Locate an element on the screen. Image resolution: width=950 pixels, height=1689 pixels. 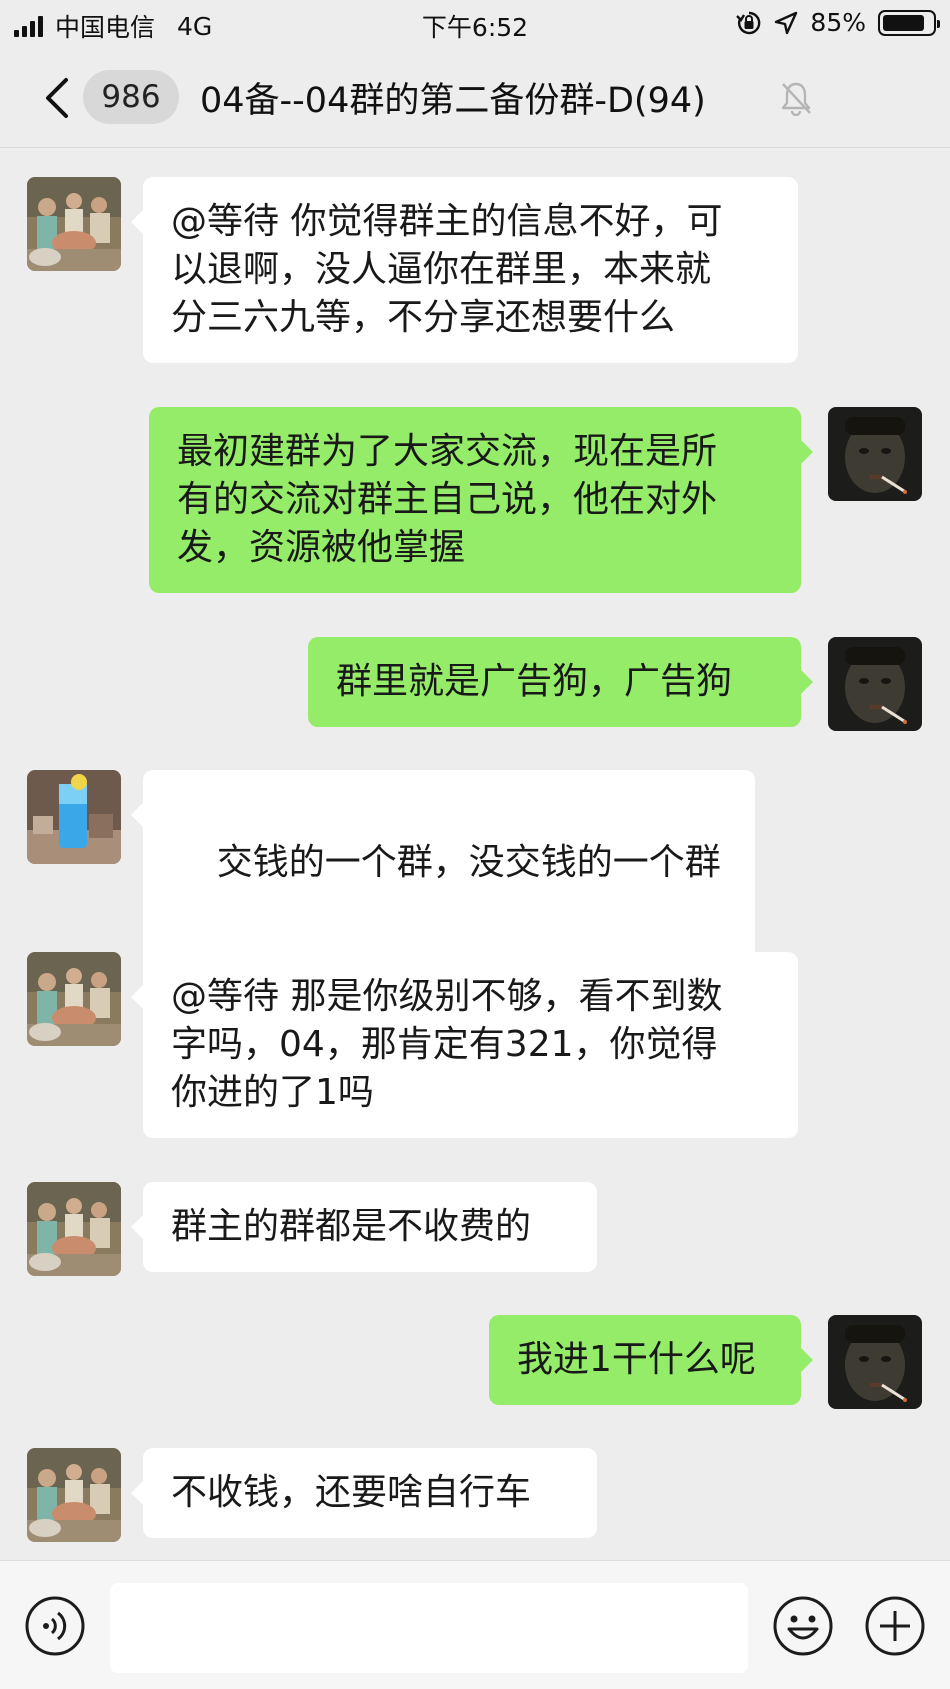
voice-input-icon is located at coordinates (55, 1626).